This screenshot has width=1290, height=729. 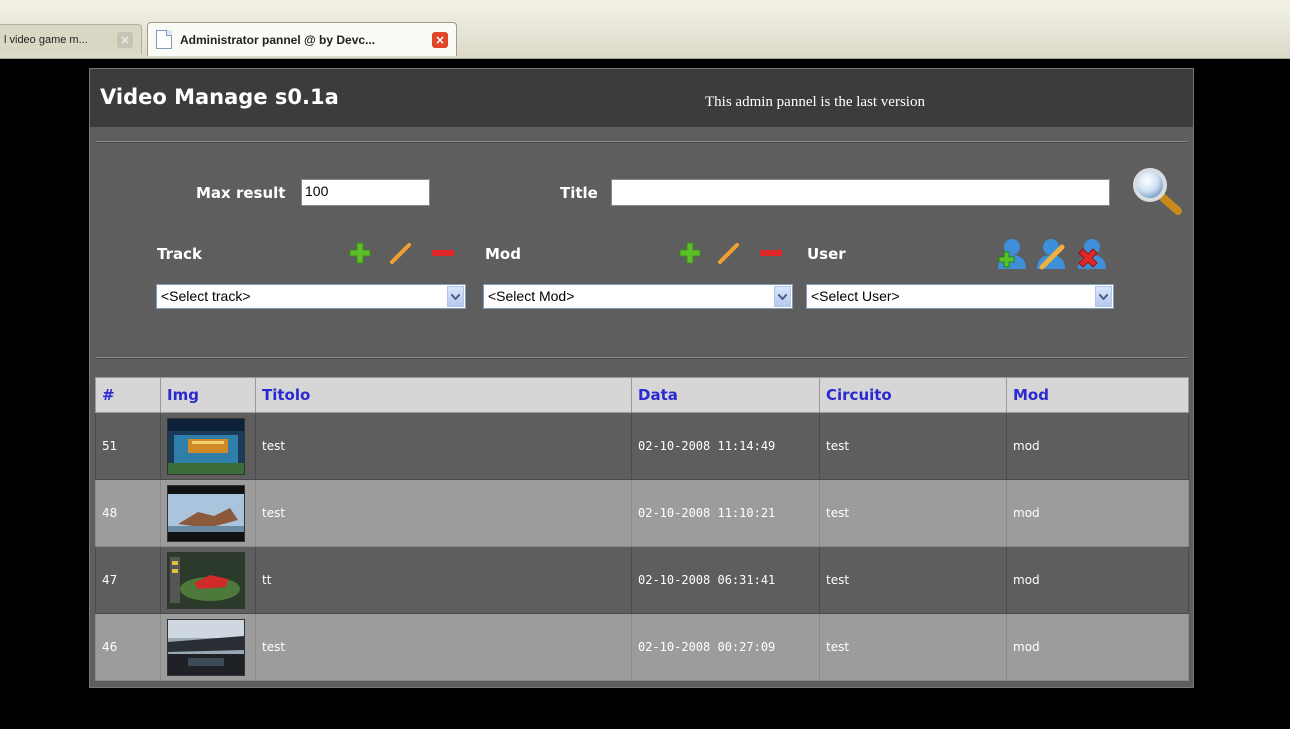 What do you see at coordinates (219, 97) in the screenshot?
I see `page-title: Video Manage s0.1a` at bounding box center [219, 97].